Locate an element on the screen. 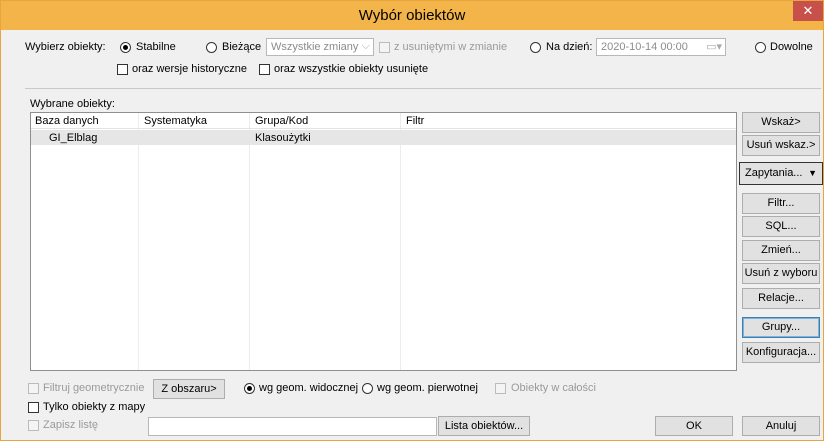 The width and height of the screenshot is (824, 441). column-header: Baza danych is located at coordinates (67, 121).